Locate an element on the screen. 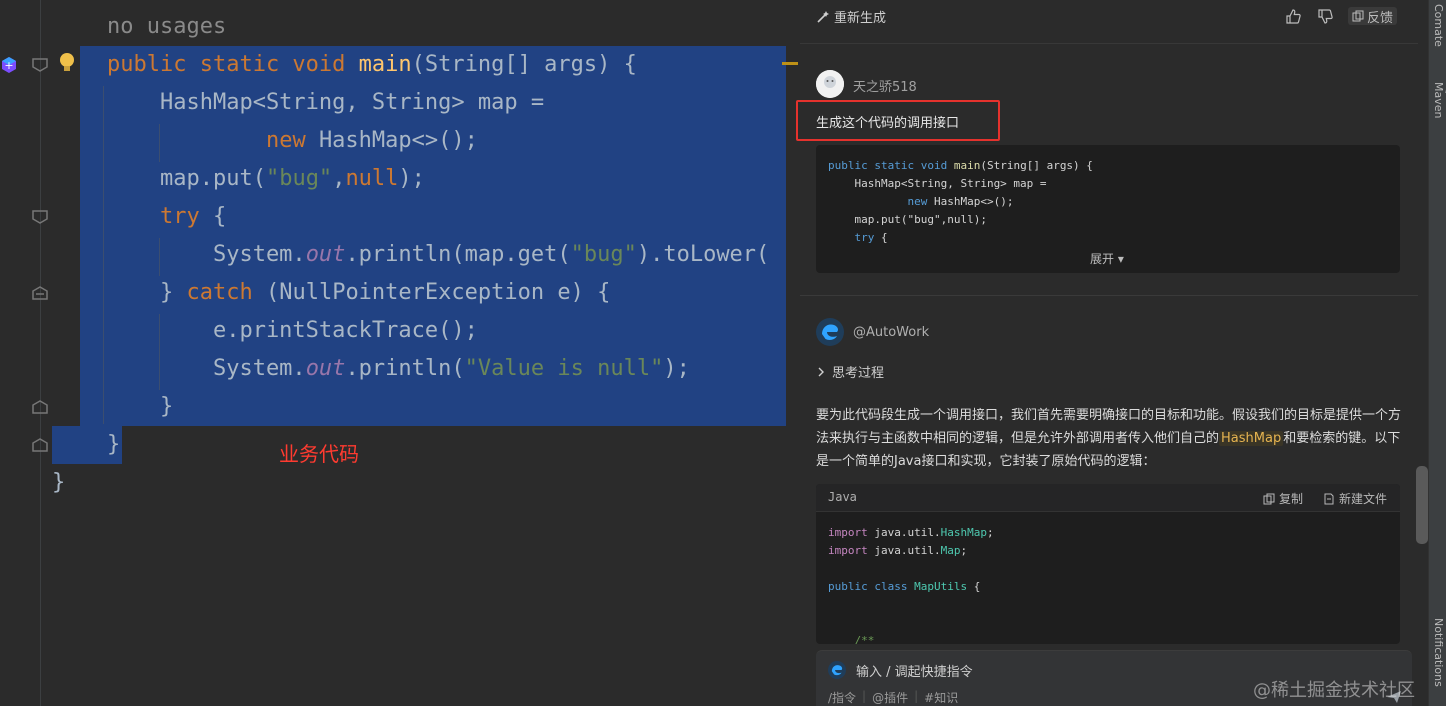 The width and height of the screenshot is (1446, 706). code-line: public static void main(String[] args) { is located at coordinates (960, 166).